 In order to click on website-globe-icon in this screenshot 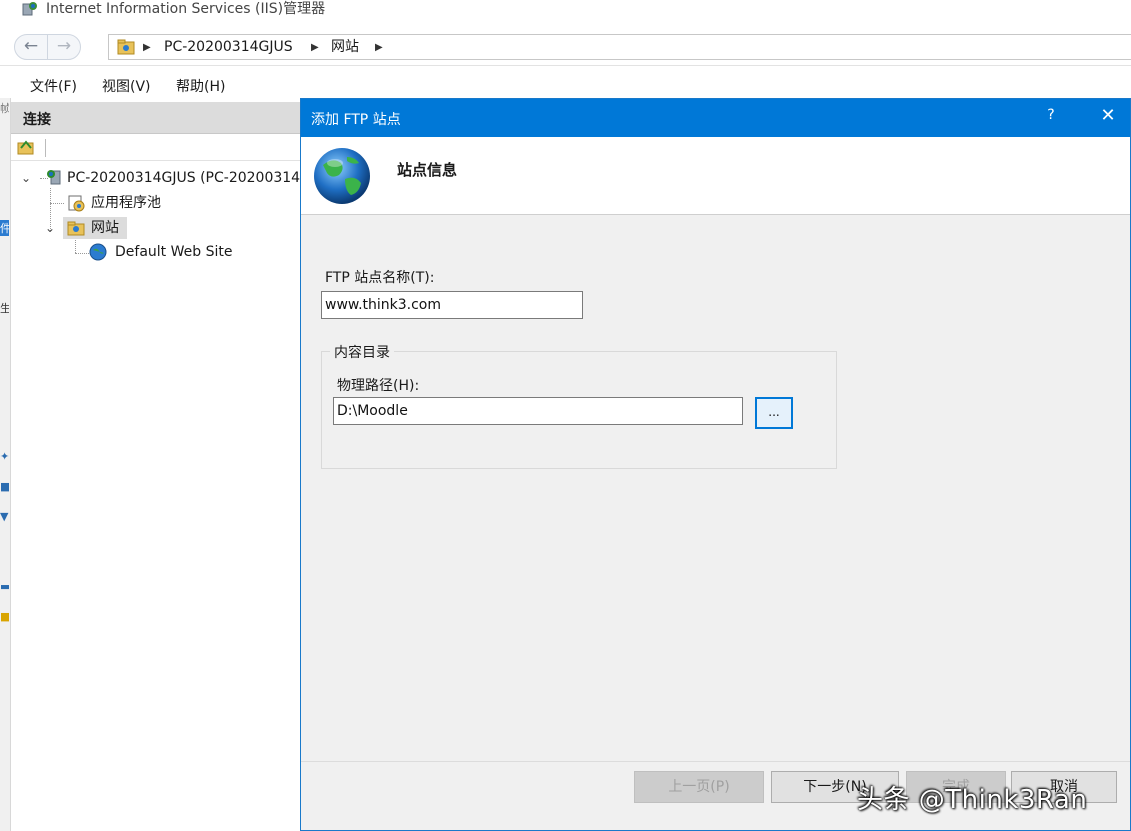, I will do `click(98, 252)`.